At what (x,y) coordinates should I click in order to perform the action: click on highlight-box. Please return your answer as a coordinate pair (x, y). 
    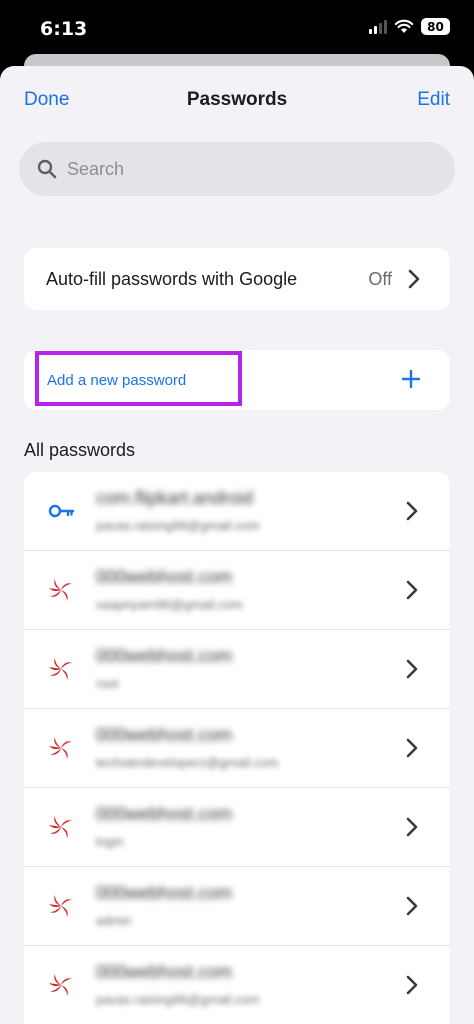
    Looking at the image, I should click on (138, 378).